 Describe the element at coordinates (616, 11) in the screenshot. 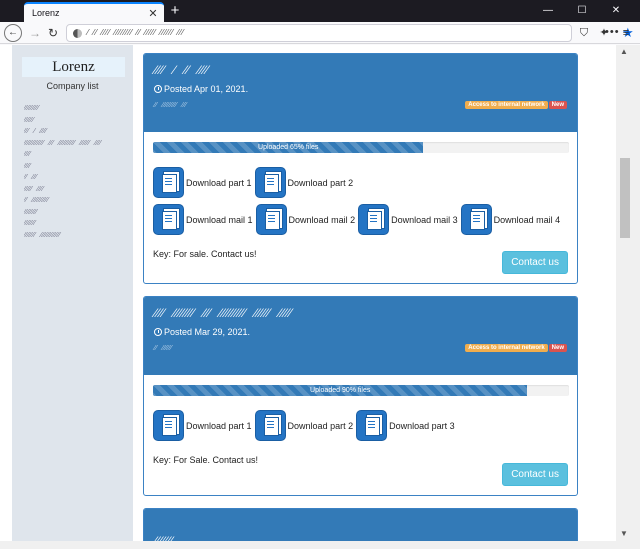

I see `close-window-button: ✕` at that location.